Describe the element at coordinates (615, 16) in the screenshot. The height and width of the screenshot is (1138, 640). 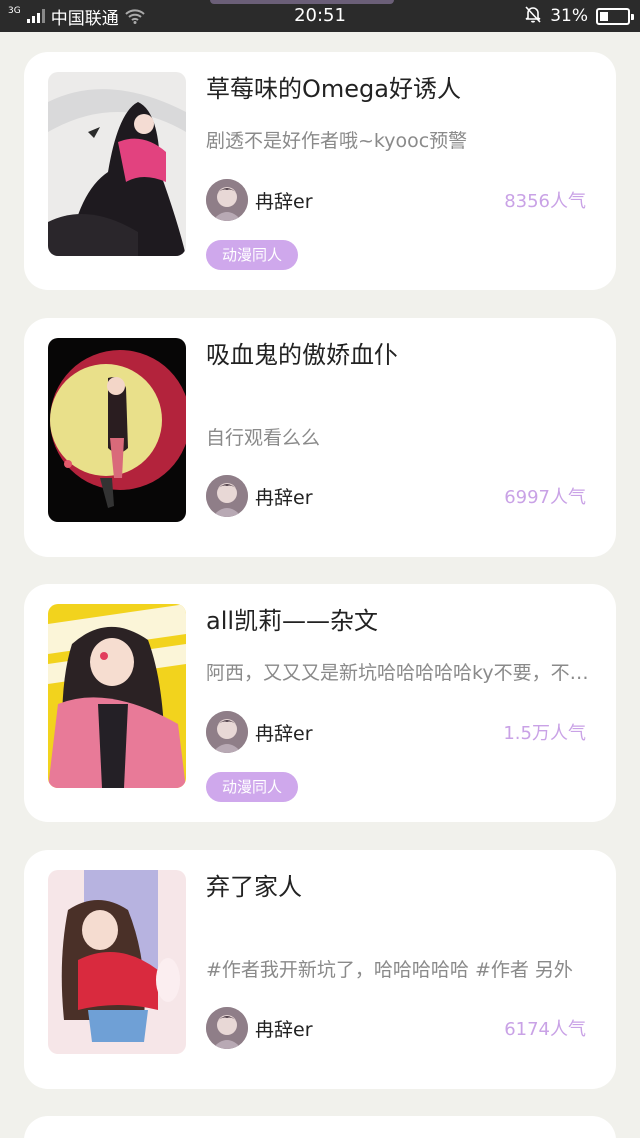
I see `battery-icon` at that location.